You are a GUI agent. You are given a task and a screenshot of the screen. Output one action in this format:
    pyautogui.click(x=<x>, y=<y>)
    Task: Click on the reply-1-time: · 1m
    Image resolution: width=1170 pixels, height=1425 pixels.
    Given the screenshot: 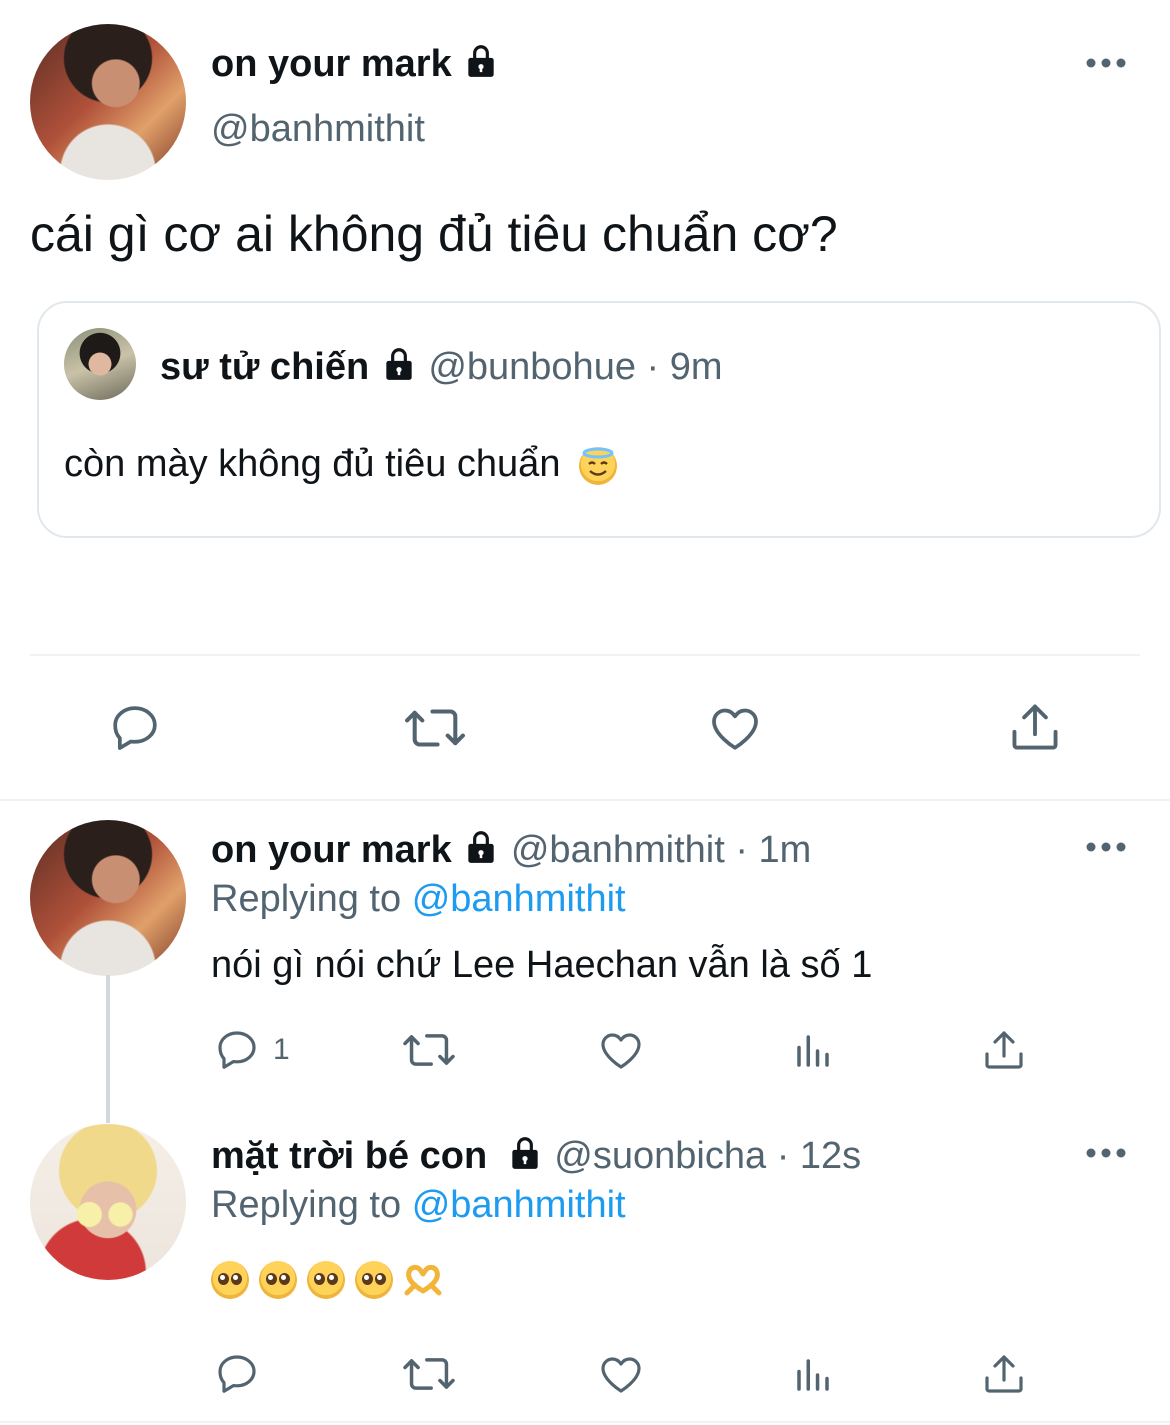 What is the action you would take?
    pyautogui.click(x=773, y=850)
    